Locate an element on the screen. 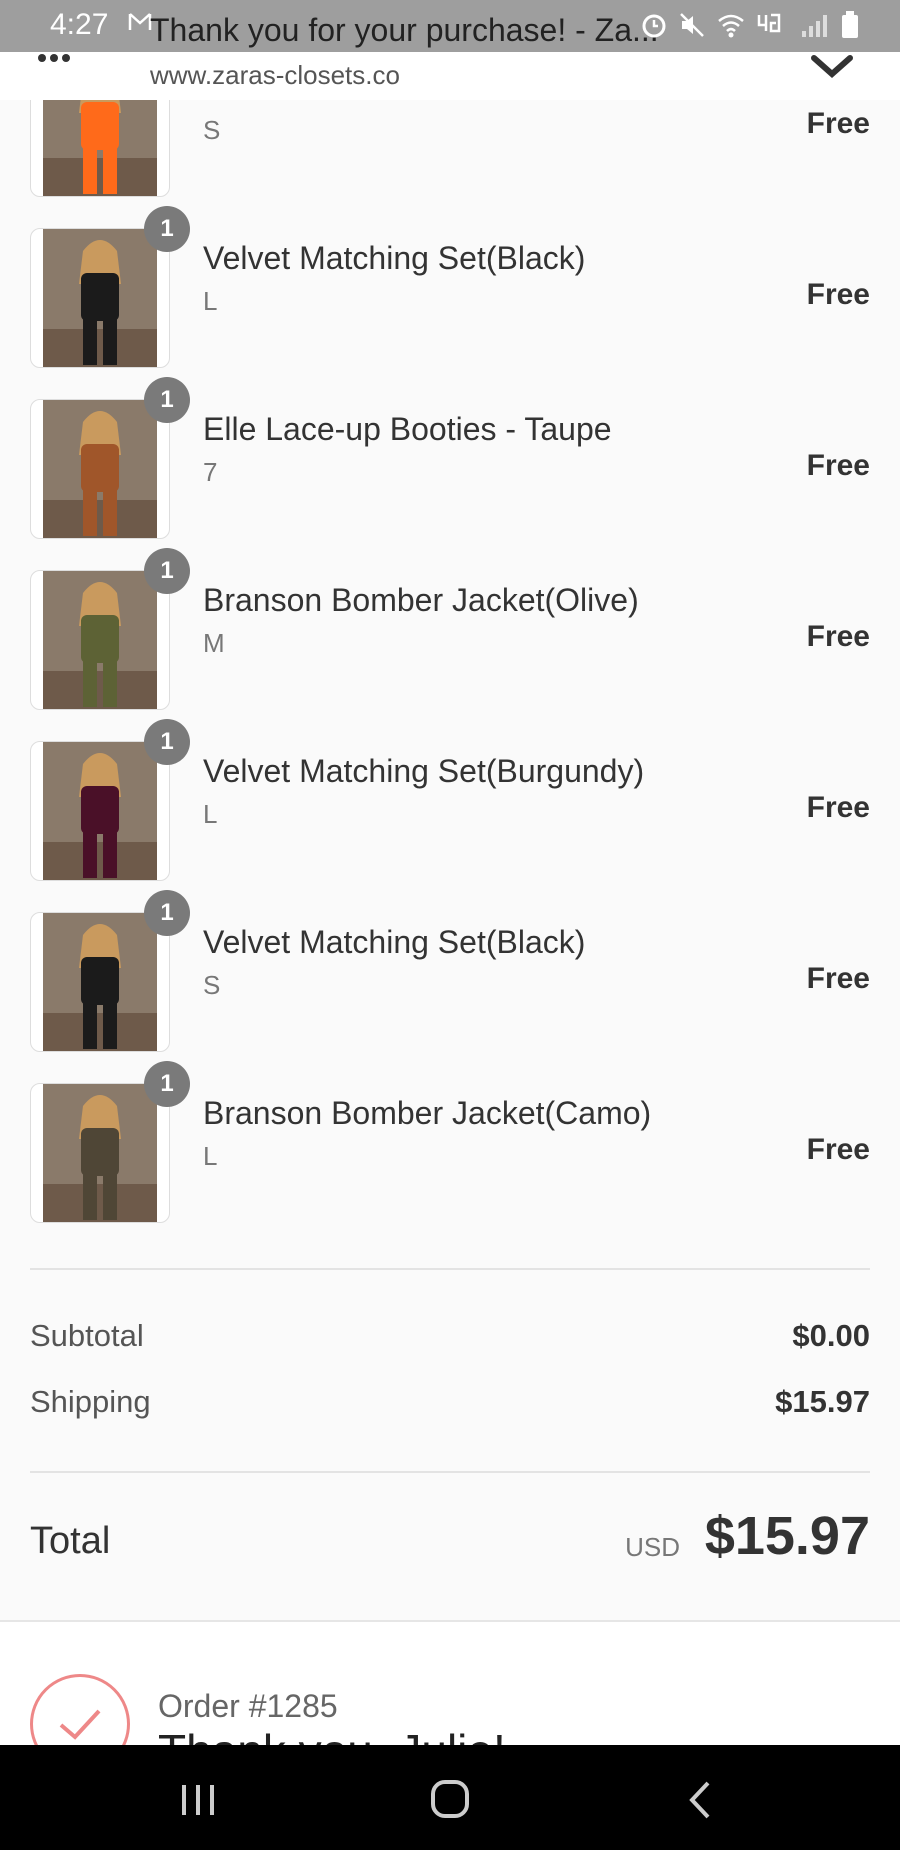 The image size is (900, 1850). chevron-down-icon is located at coordinates (832, 65).